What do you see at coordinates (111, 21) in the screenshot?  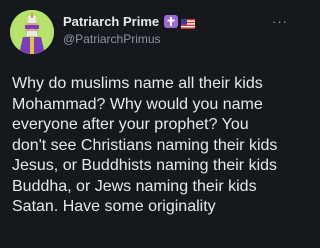 I see `display-name: Patriarch Prime` at bounding box center [111, 21].